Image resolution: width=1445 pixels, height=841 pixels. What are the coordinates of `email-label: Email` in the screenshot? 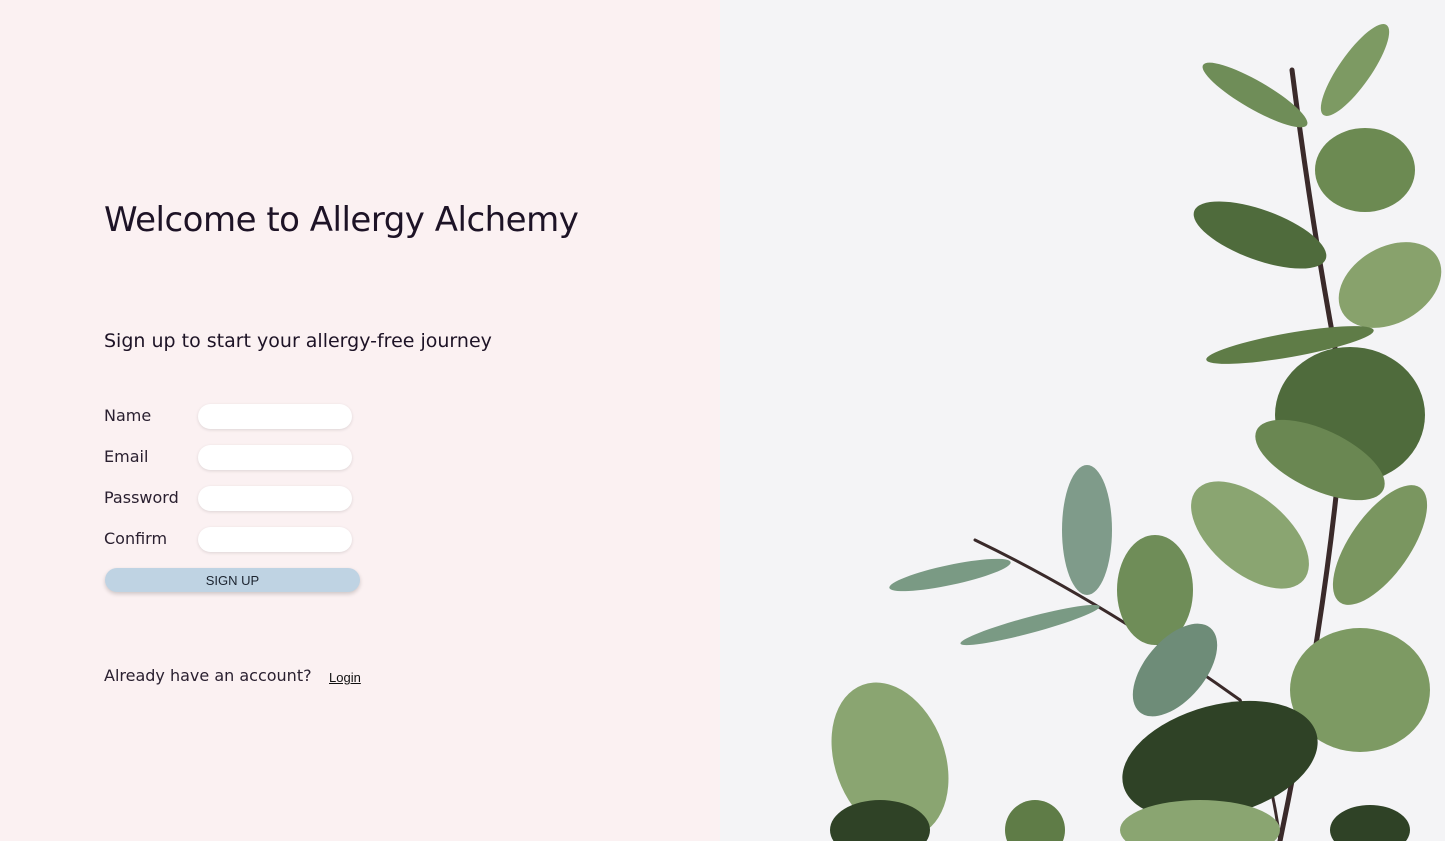 It's located at (126, 456).